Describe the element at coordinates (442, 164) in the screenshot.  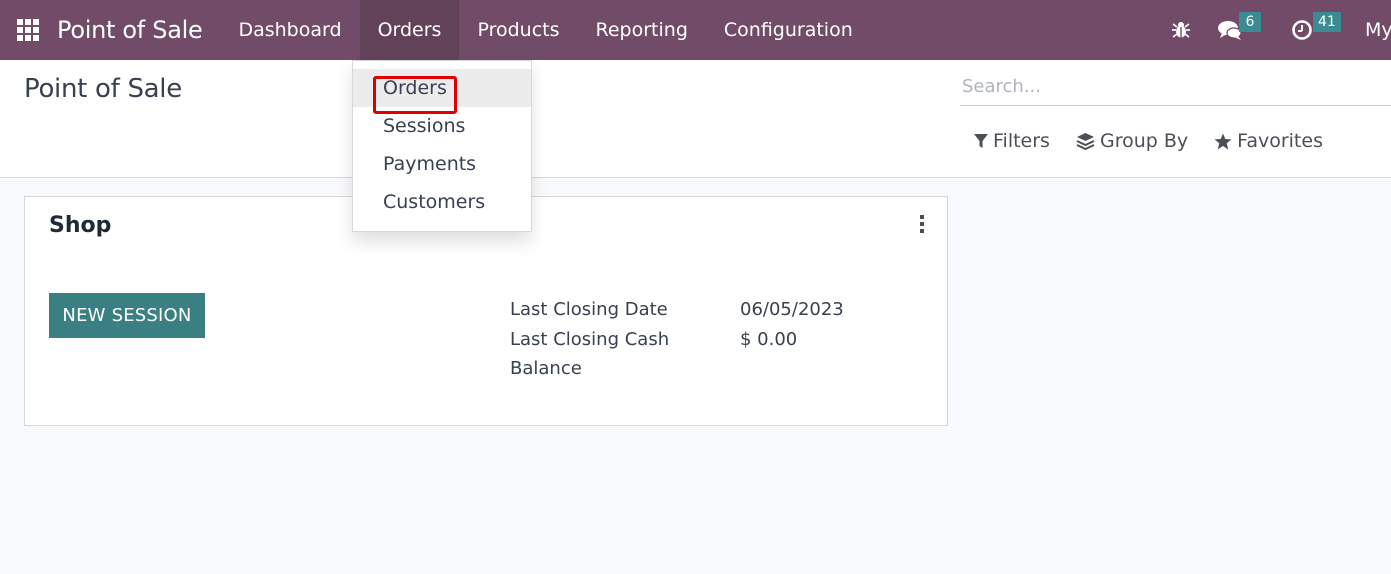
I see `dropdown-item-payments: Payments` at that location.